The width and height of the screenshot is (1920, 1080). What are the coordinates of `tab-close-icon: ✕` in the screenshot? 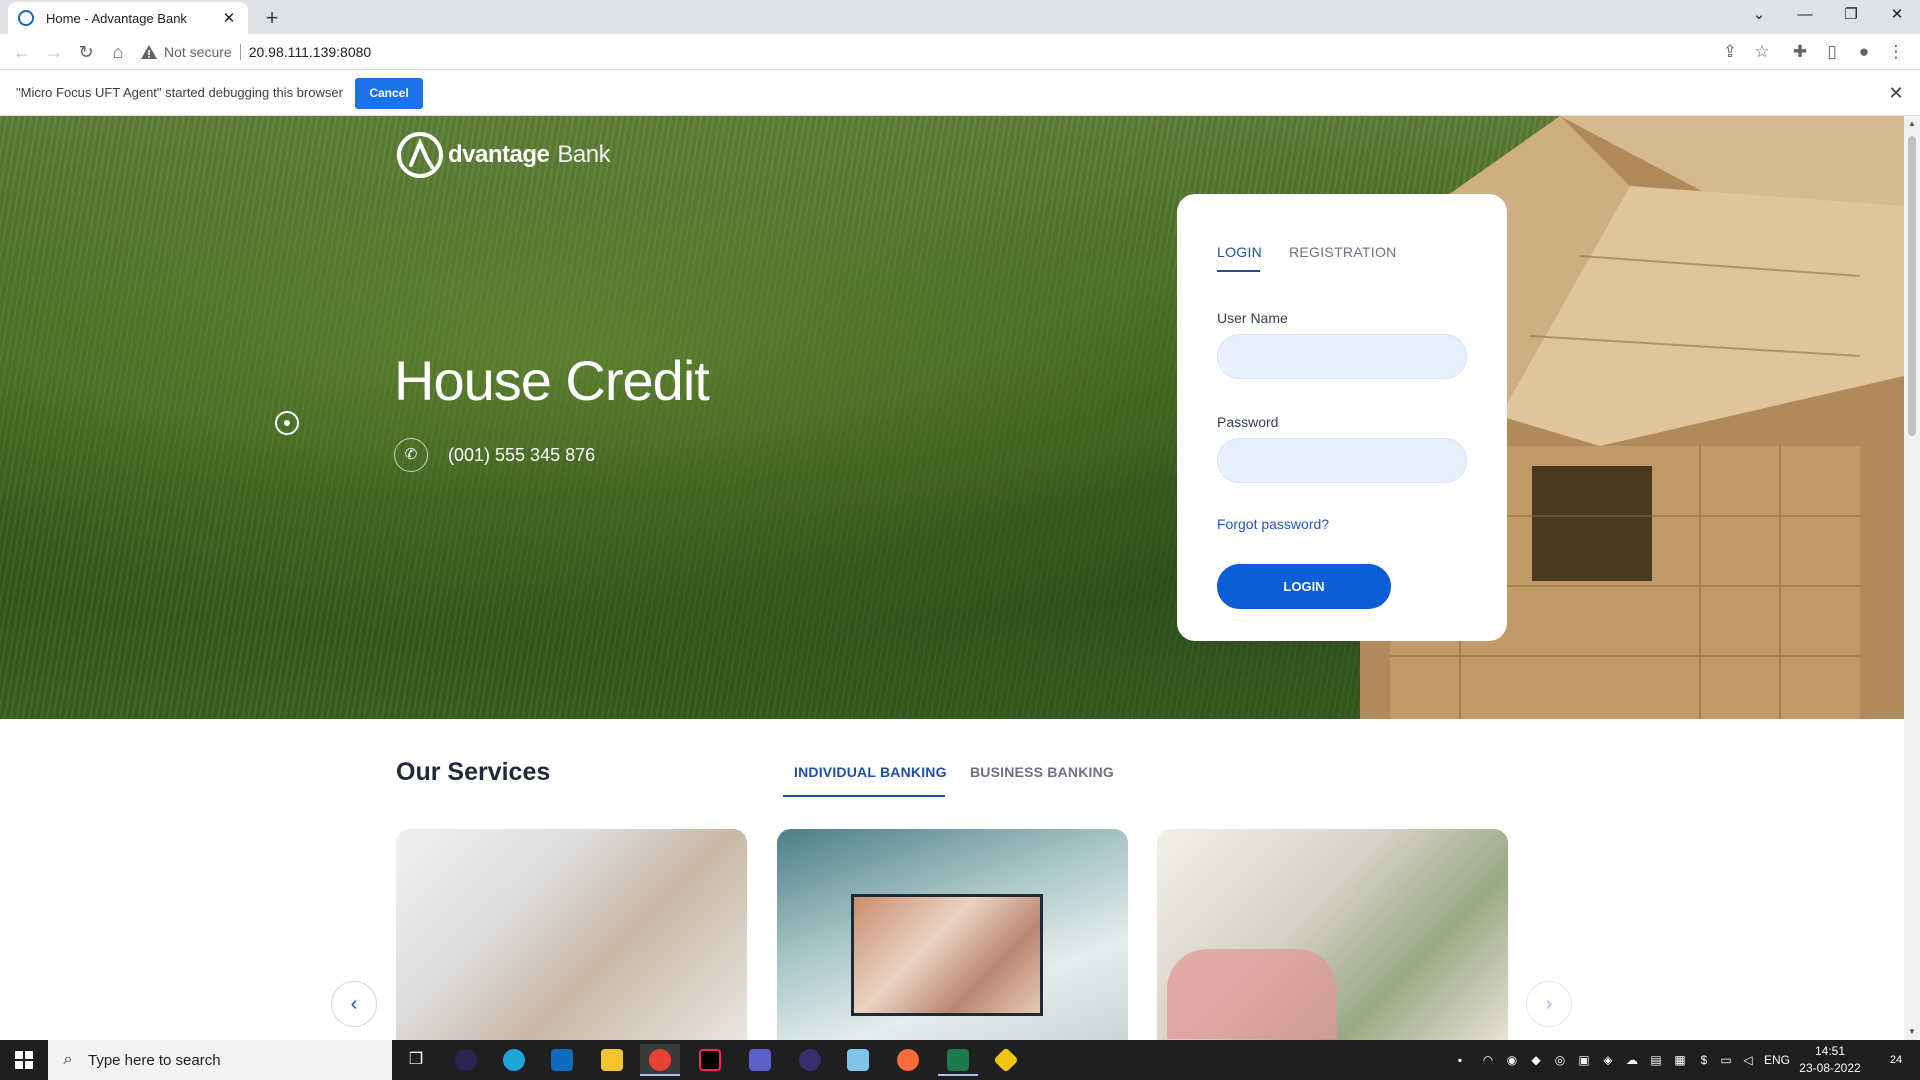 It's located at (229, 18).